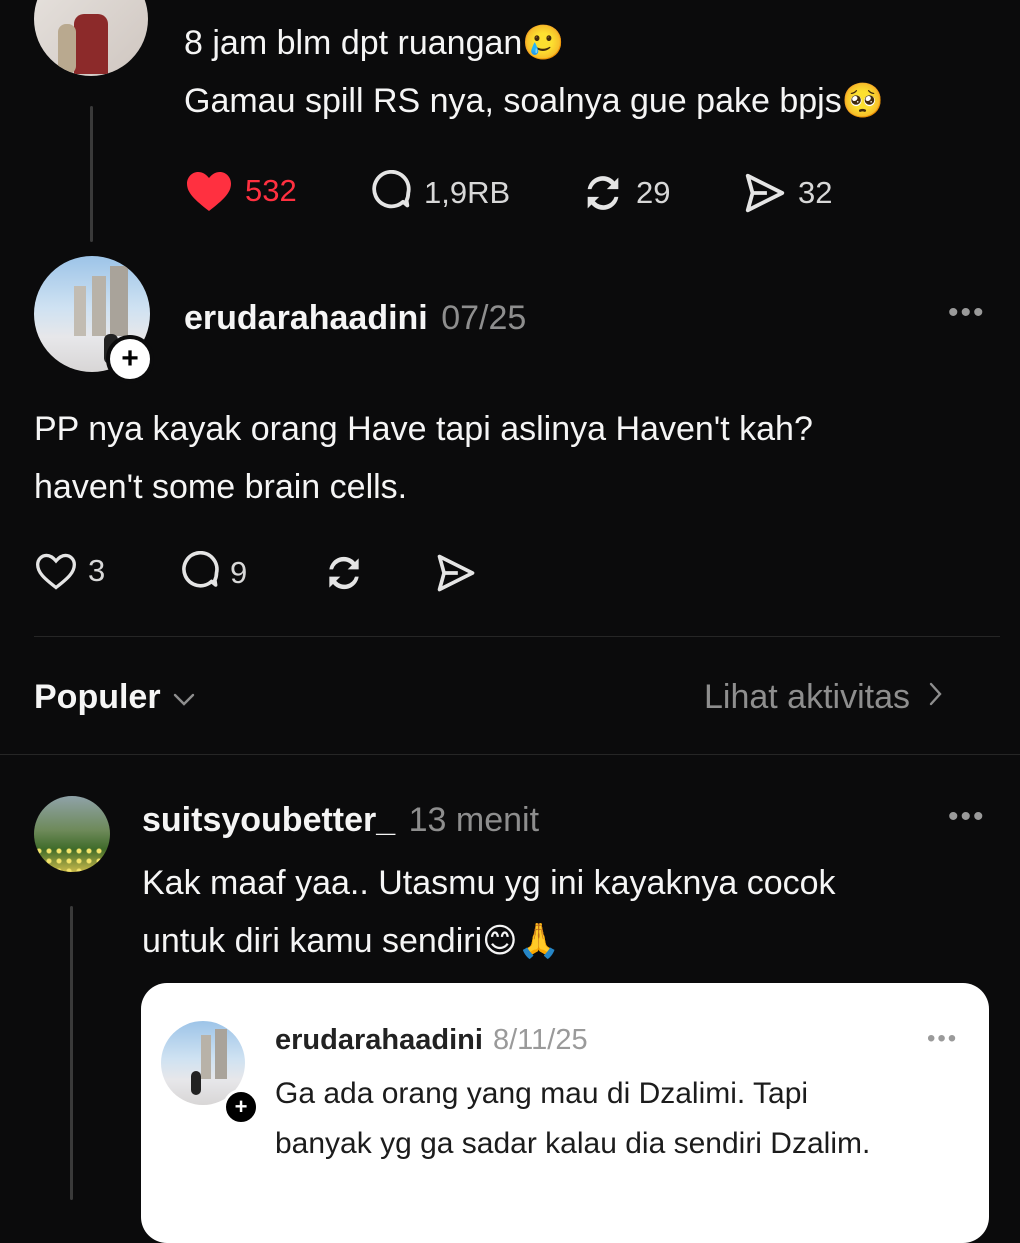 The image size is (1020, 1243). I want to click on share-count: 32, so click(815, 192).